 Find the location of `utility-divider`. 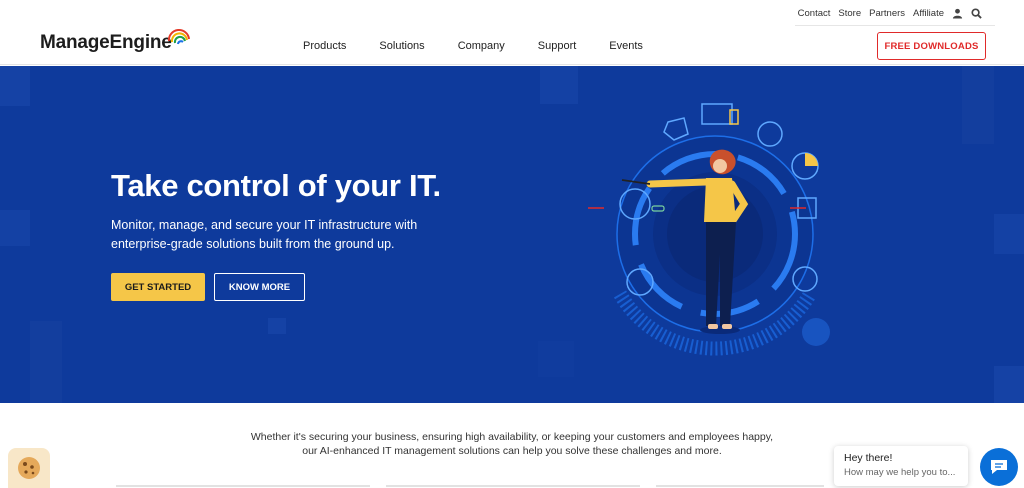

utility-divider is located at coordinates (895, 25).